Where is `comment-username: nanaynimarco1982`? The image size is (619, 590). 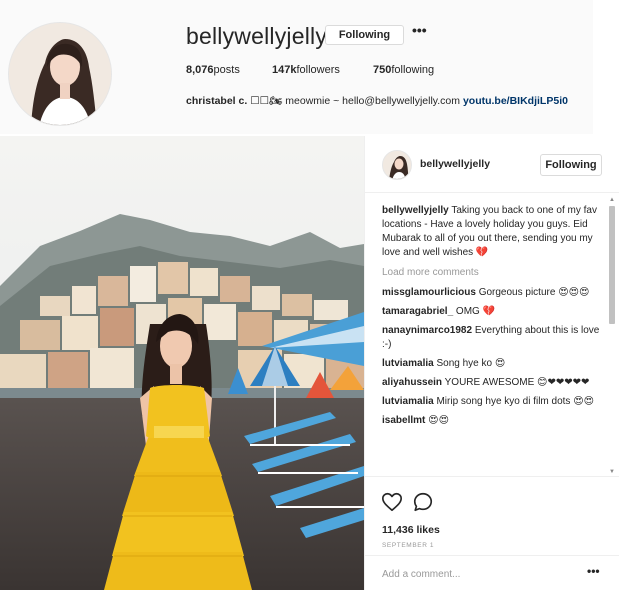 comment-username: nanaynimarco1982 is located at coordinates (427, 330).